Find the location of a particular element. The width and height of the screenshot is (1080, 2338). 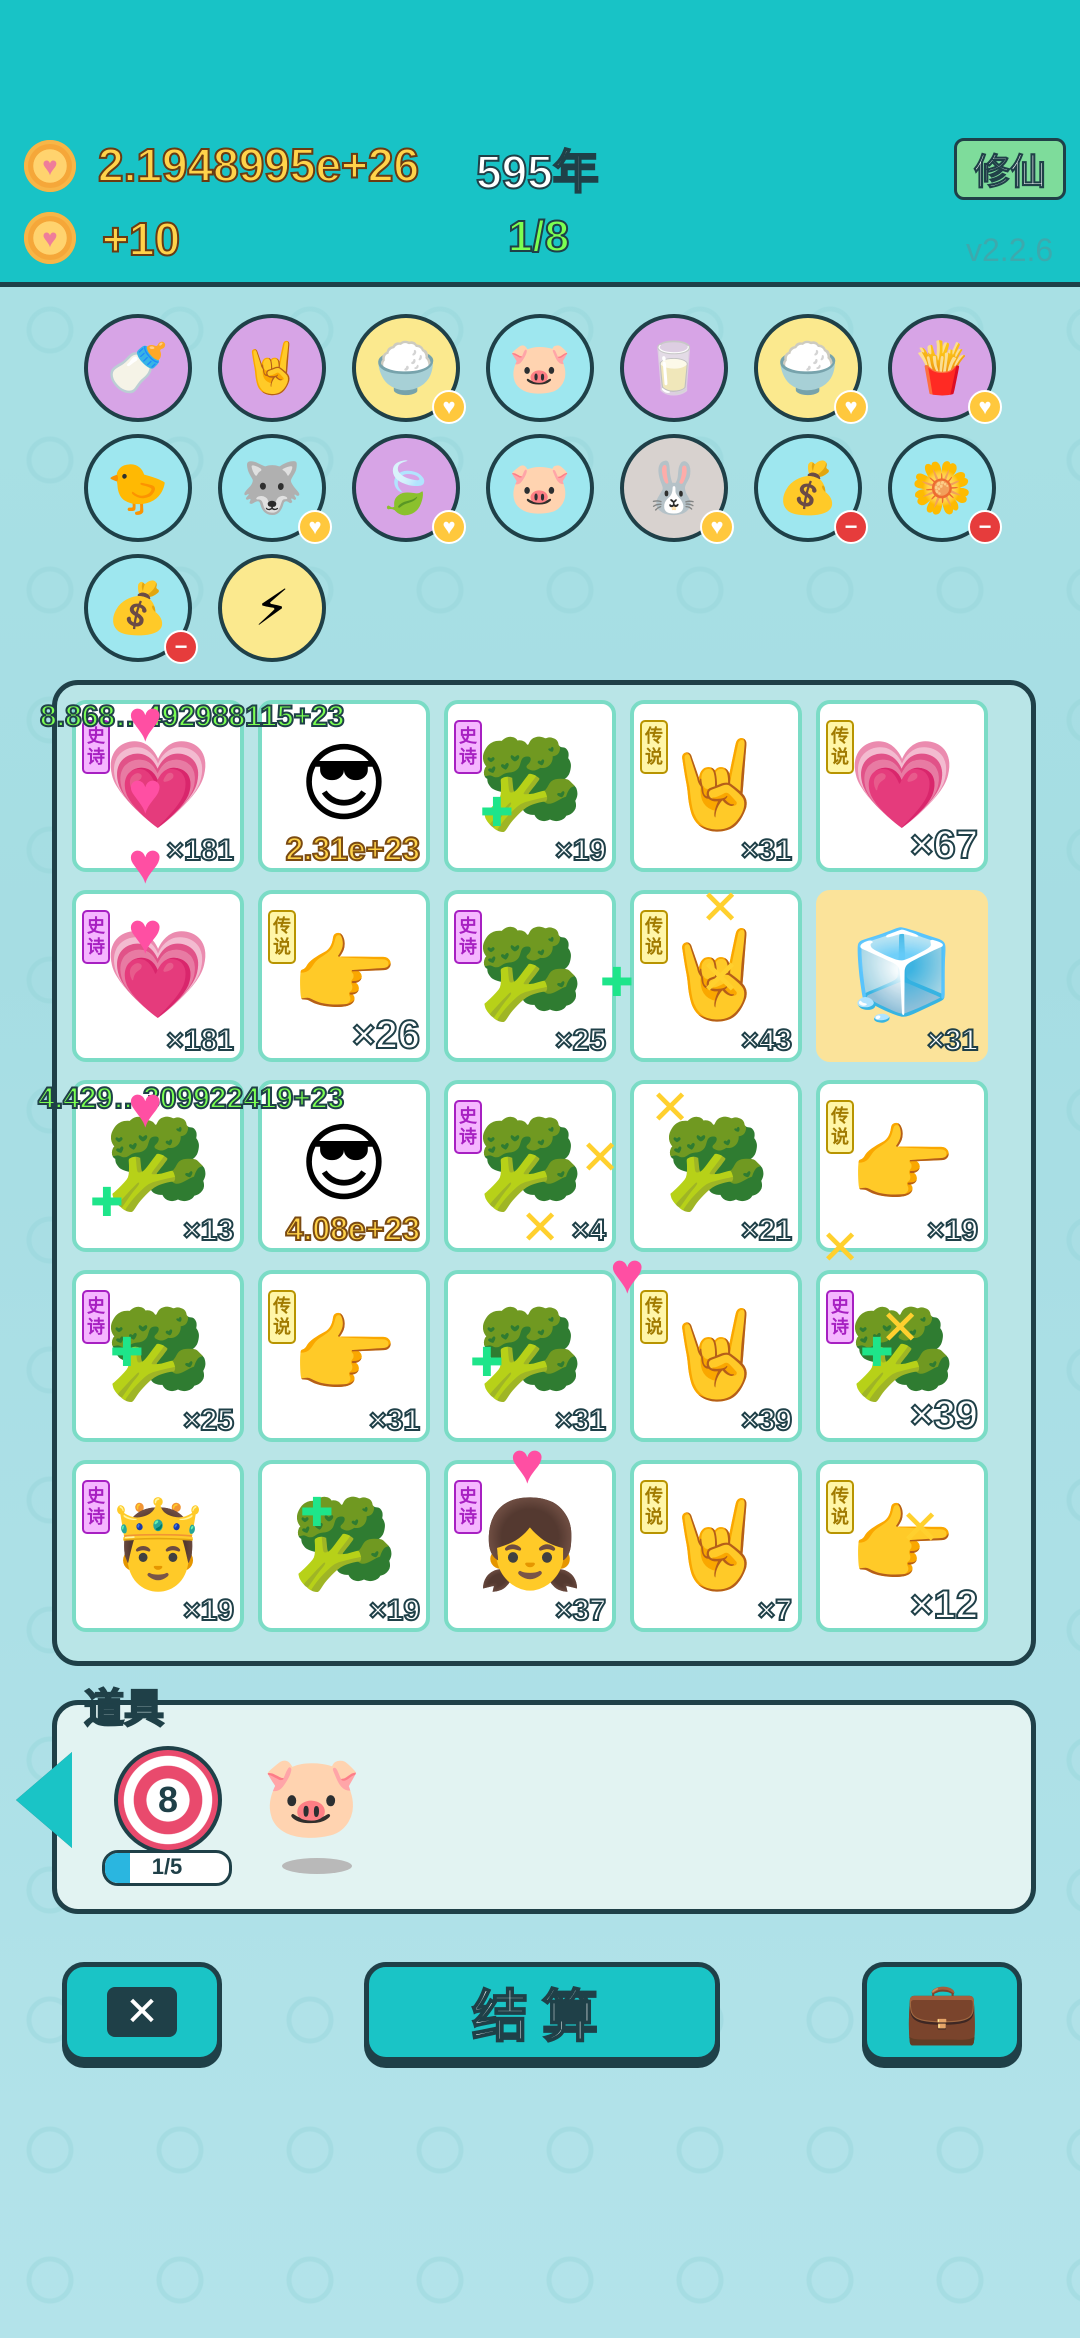

board-cell: 传说 🤘 ×7 is located at coordinates (716, 1546).